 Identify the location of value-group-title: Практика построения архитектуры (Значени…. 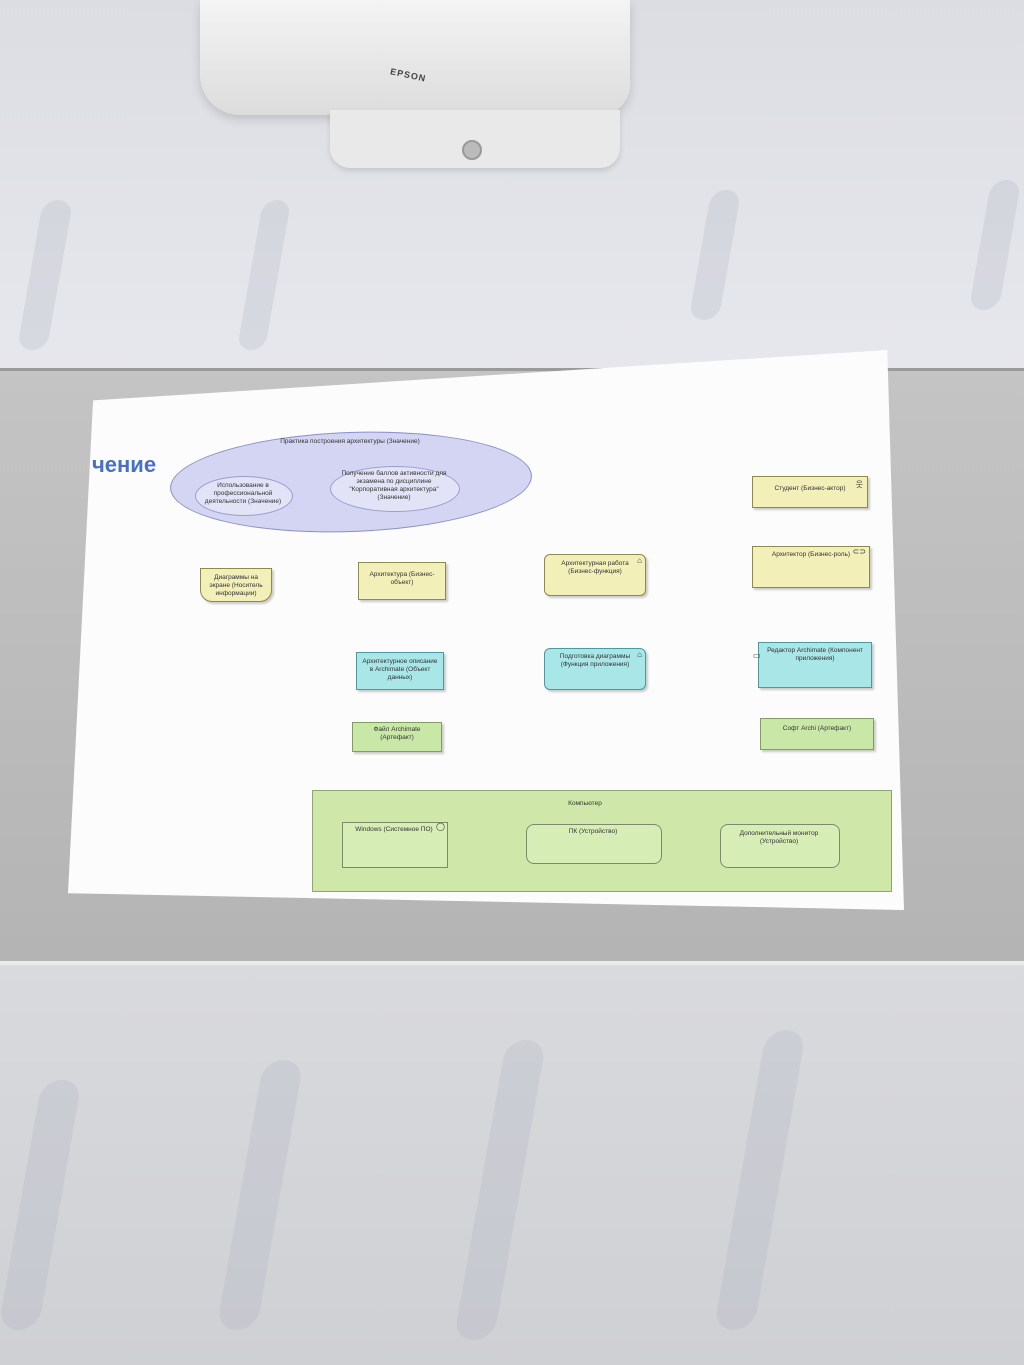
(350, 441).